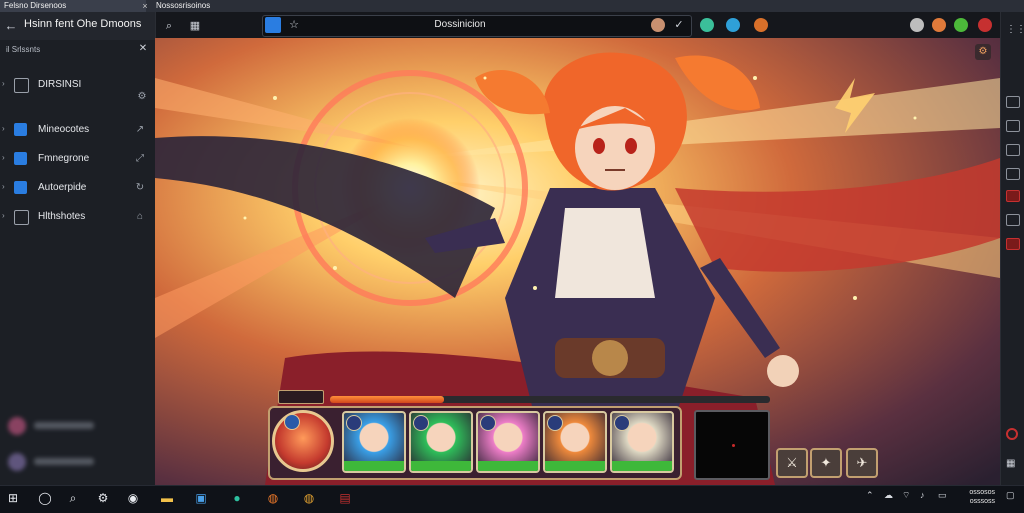 The height and width of the screenshot is (513, 1024). What do you see at coordinates (792, 463) in the screenshot?
I see `attack-button: ⚔` at bounding box center [792, 463].